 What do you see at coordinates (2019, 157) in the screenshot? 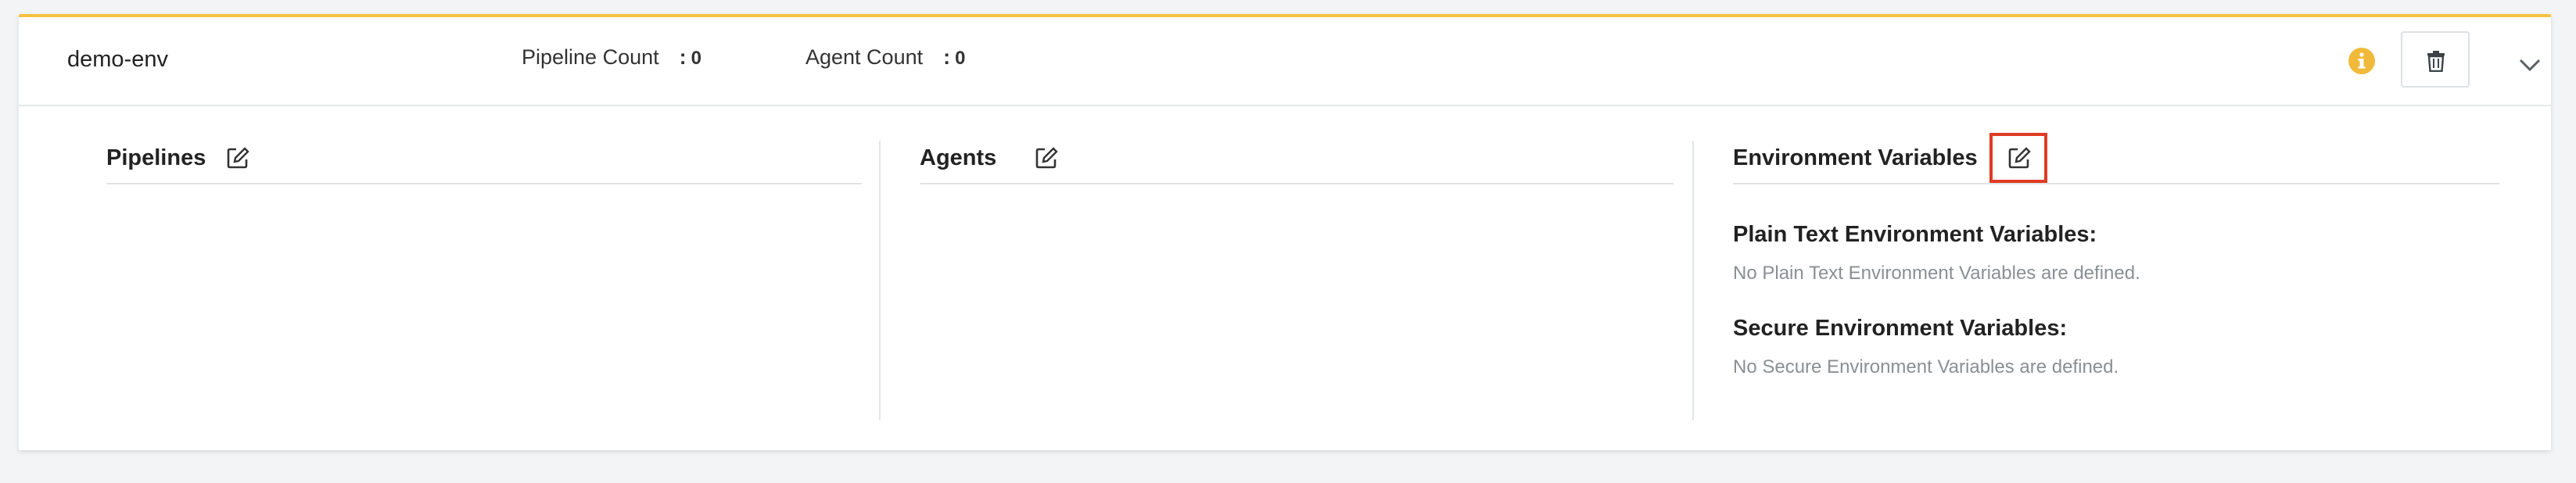
I see `edit-environment-variables-icon` at bounding box center [2019, 157].